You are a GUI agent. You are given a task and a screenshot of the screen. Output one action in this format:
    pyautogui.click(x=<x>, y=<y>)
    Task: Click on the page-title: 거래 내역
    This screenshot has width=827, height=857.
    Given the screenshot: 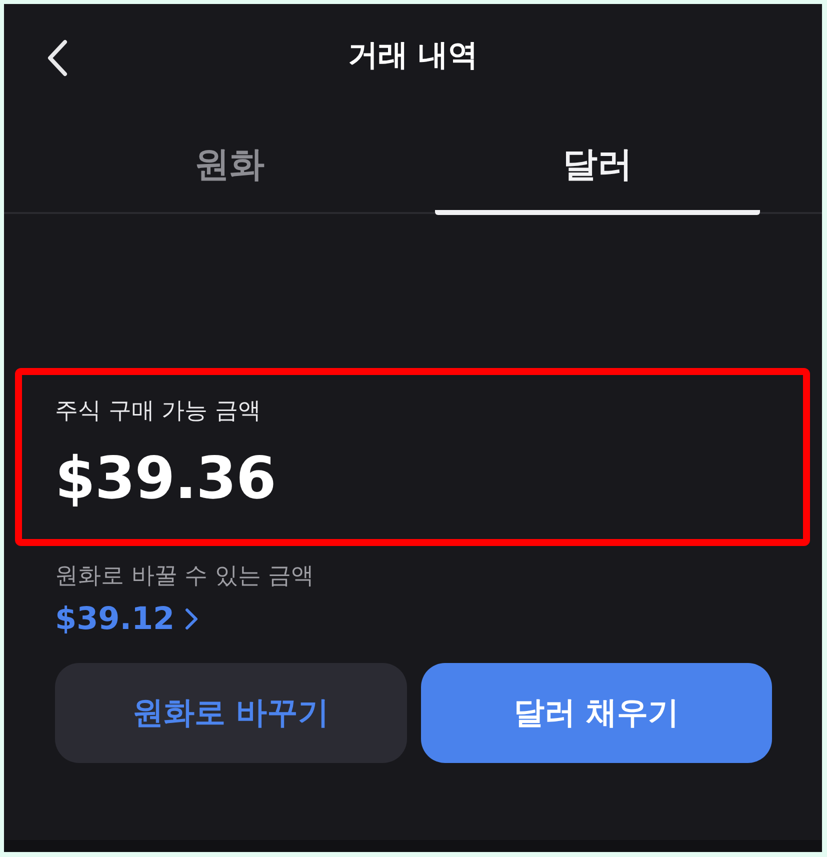 What is the action you would take?
    pyautogui.click(x=413, y=55)
    